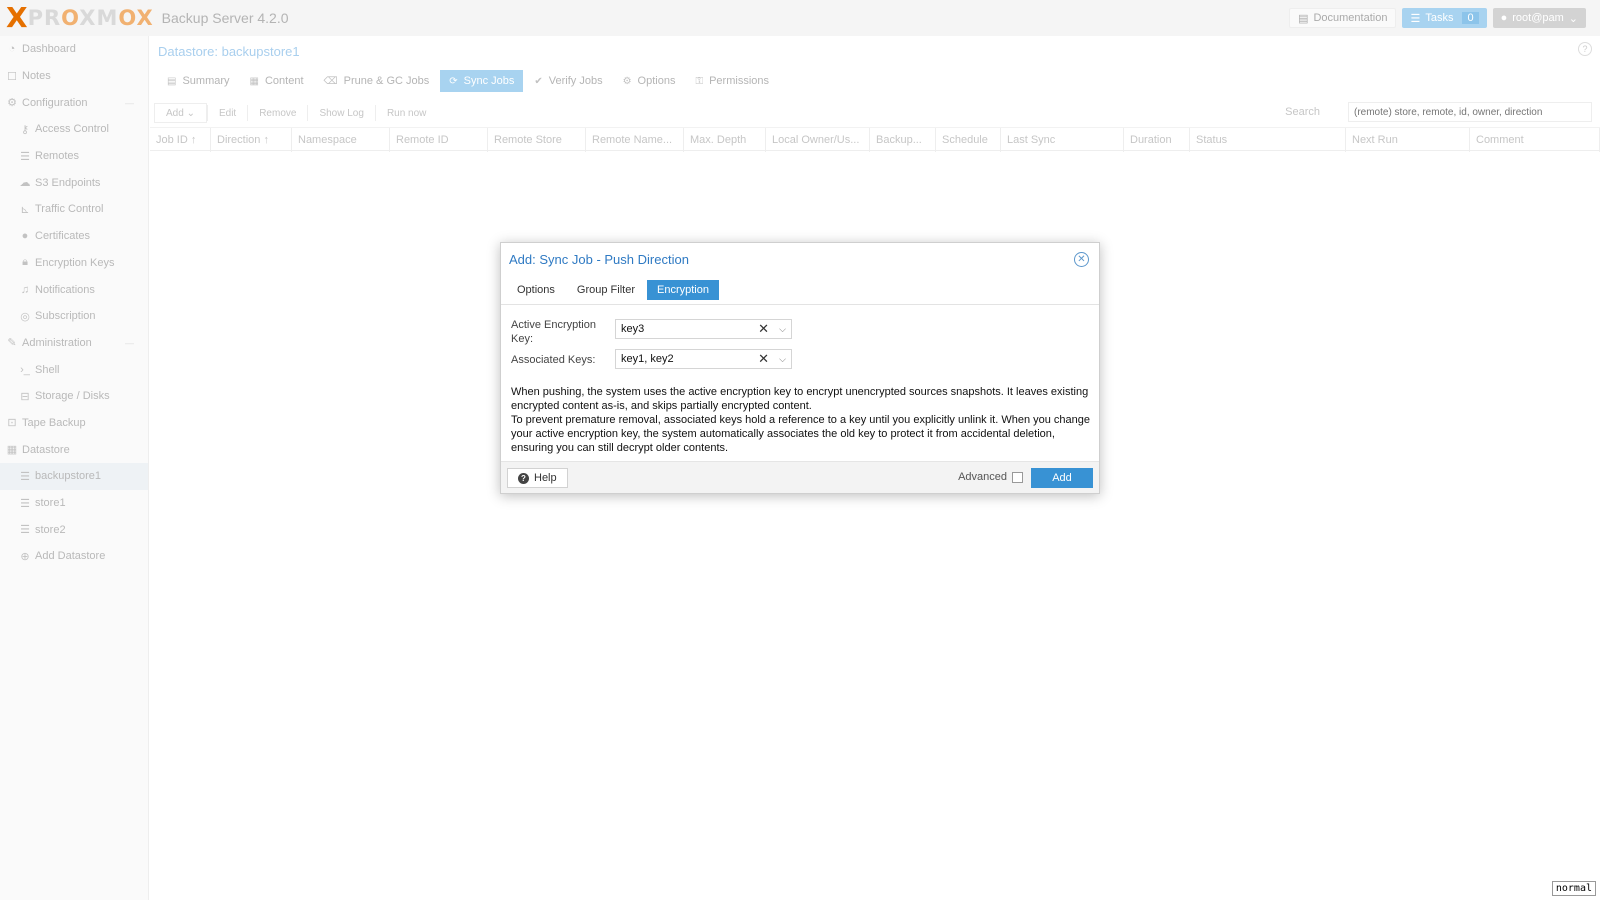  What do you see at coordinates (190, 113) in the screenshot?
I see `chevron-down-icon: ⌄` at bounding box center [190, 113].